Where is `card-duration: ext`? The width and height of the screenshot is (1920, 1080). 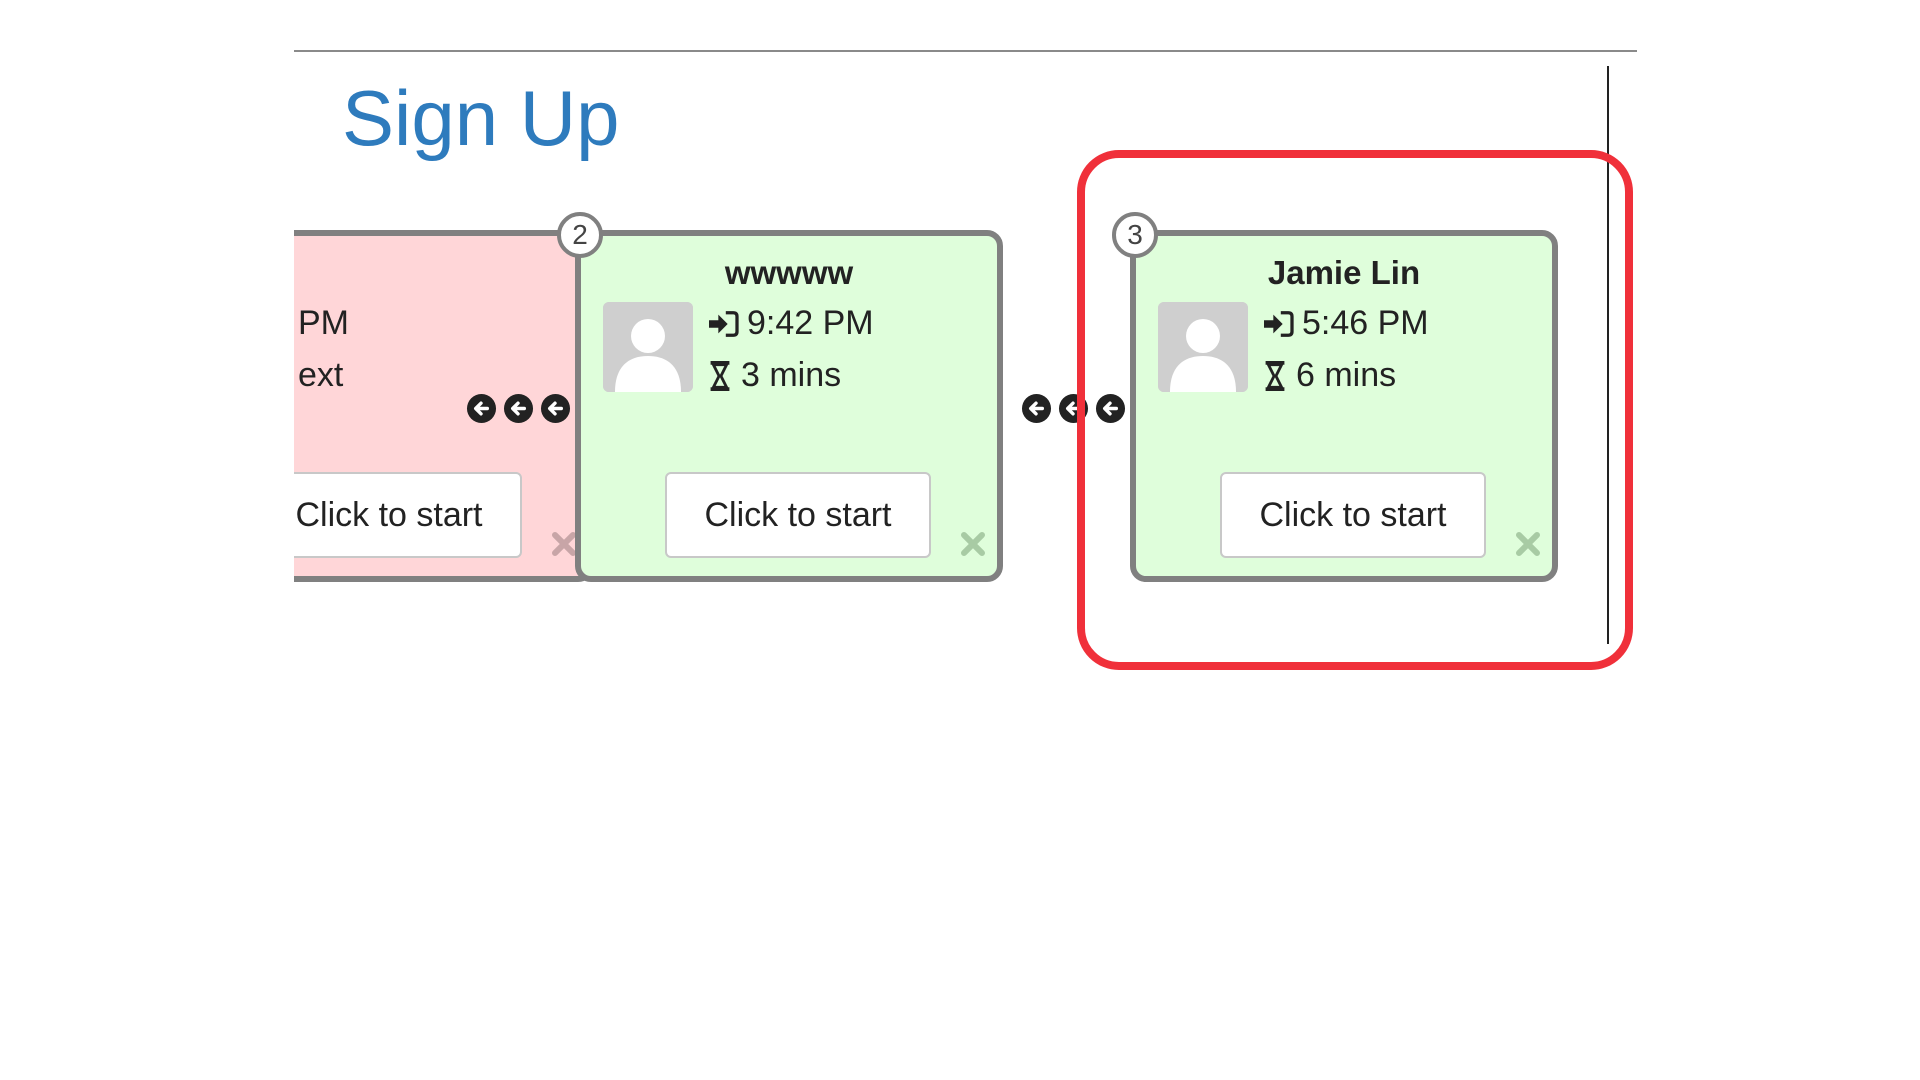
card-duration: ext is located at coordinates (320, 375).